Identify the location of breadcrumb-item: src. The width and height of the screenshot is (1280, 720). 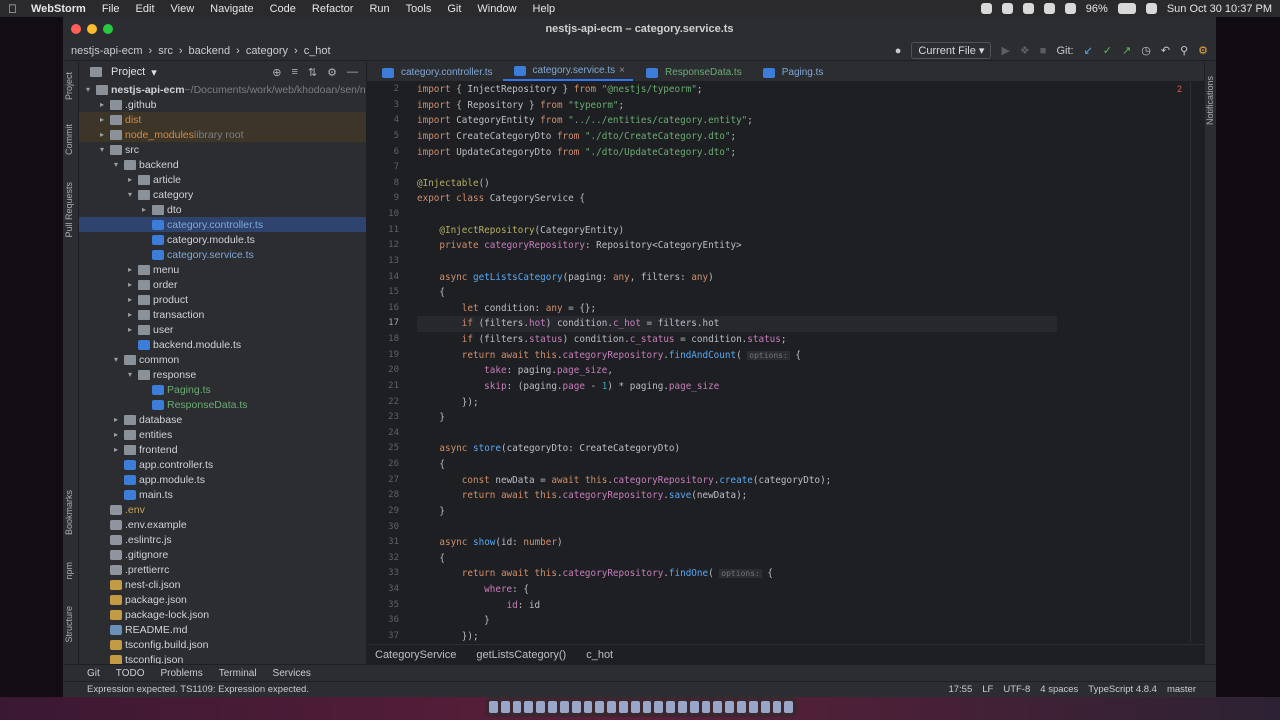
(165, 51).